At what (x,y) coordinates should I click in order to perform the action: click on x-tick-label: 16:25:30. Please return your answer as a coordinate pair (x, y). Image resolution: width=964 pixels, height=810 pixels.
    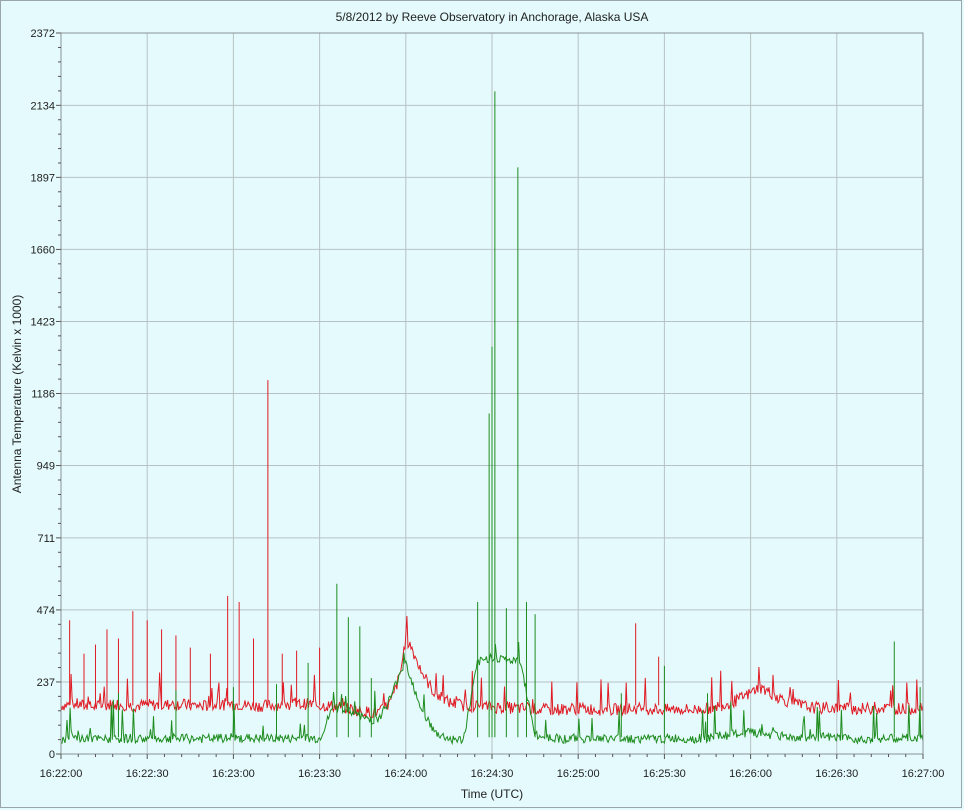
    Looking at the image, I should click on (664, 774).